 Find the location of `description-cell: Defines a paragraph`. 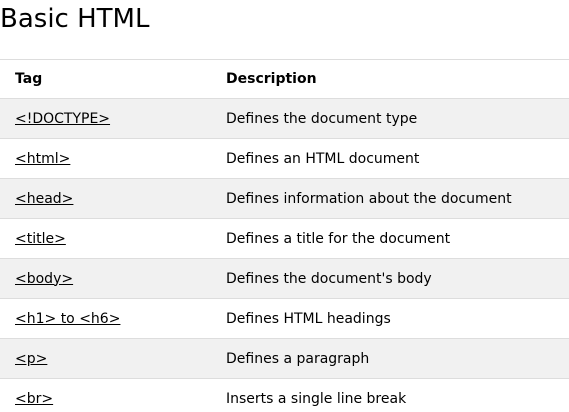

description-cell: Defines a paragraph is located at coordinates (390, 358).